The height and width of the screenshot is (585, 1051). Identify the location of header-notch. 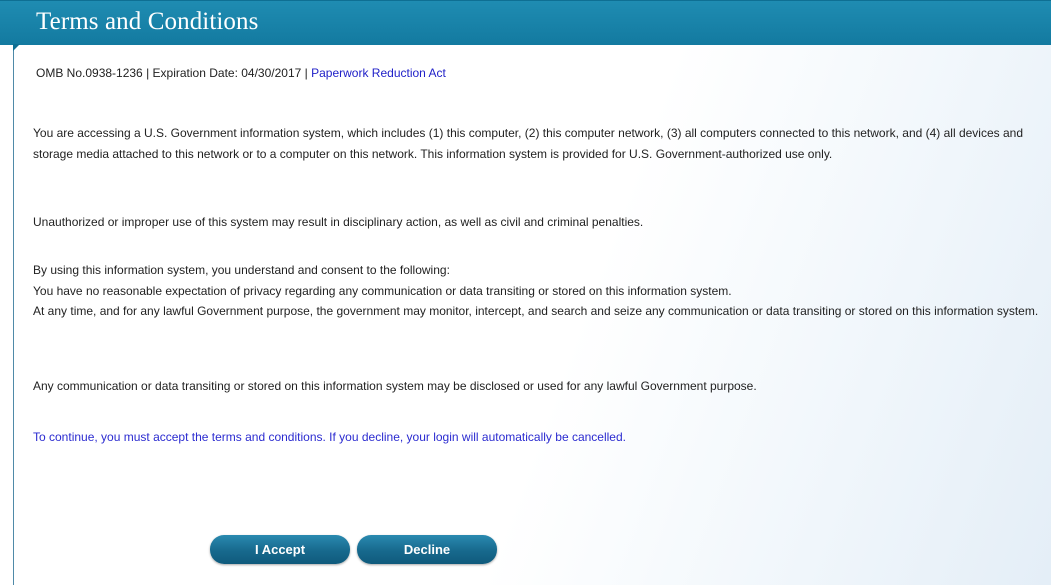
(16, 47).